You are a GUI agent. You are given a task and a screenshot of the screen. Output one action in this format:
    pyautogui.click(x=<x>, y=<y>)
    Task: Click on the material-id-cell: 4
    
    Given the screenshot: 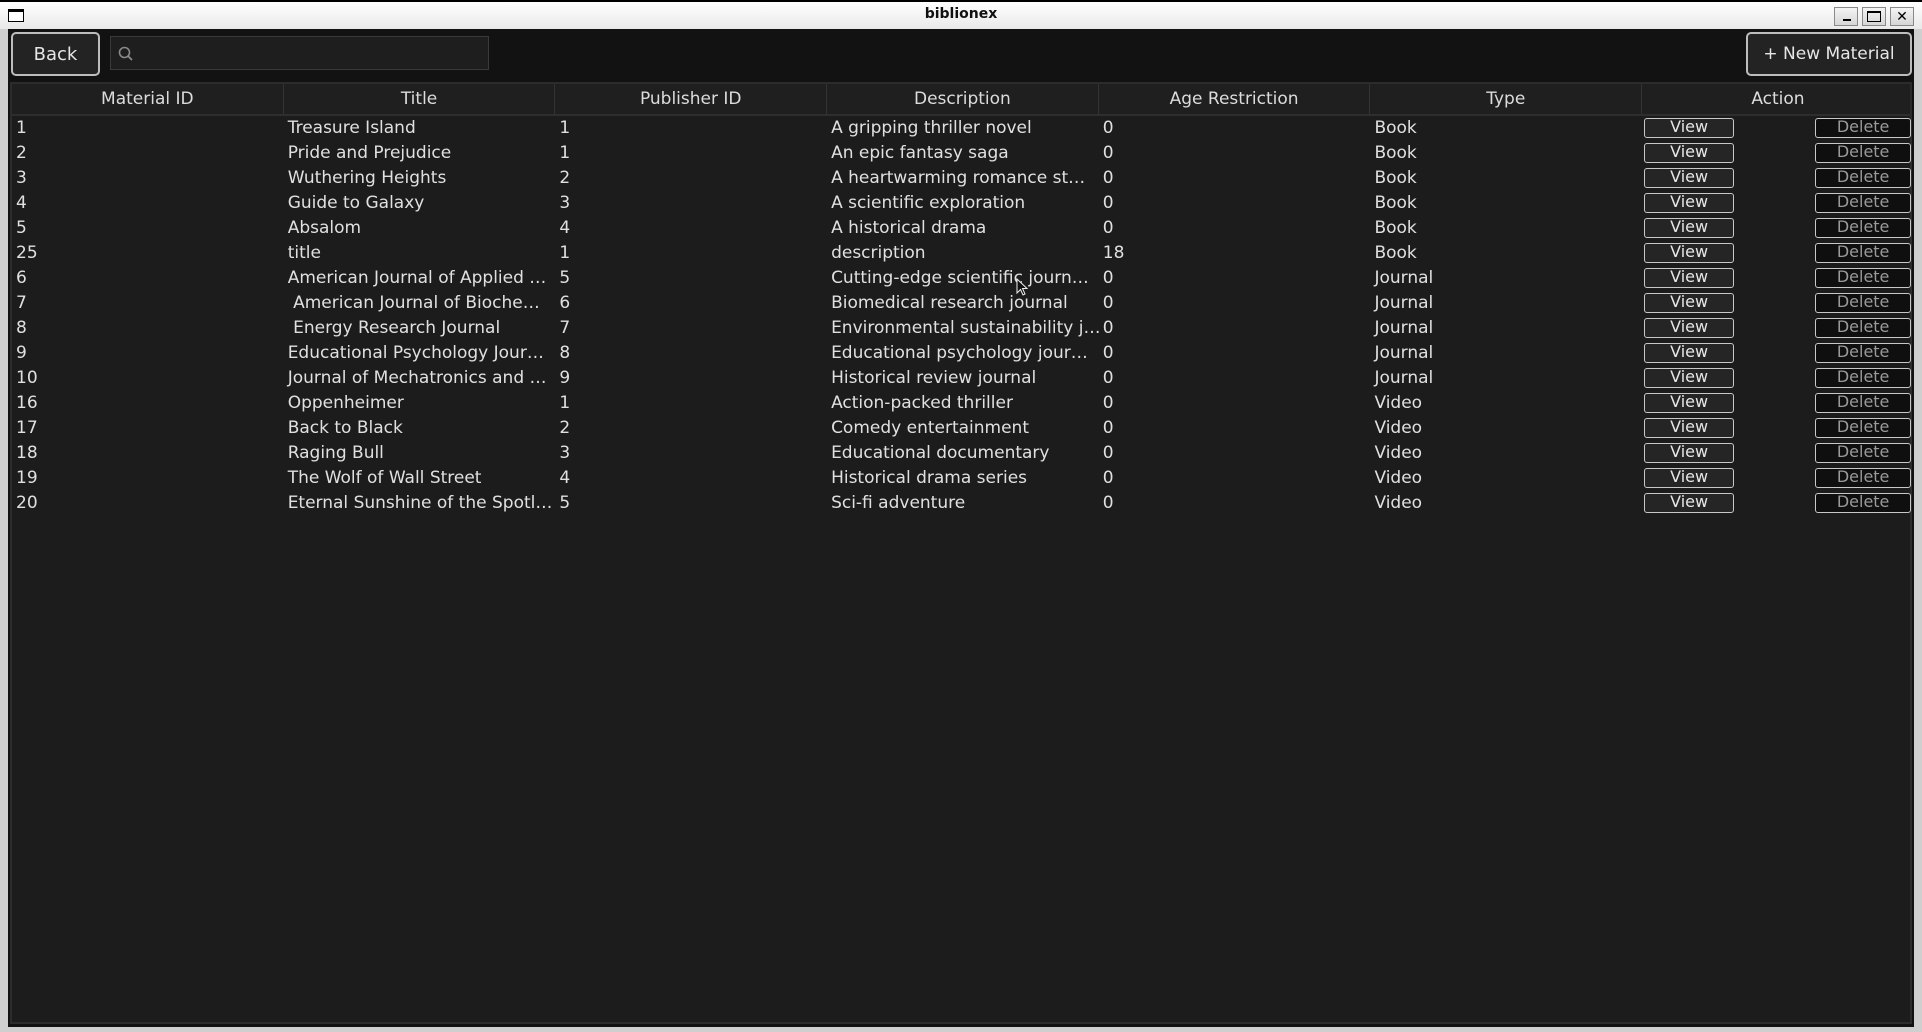 What is the action you would take?
    pyautogui.click(x=21, y=203)
    